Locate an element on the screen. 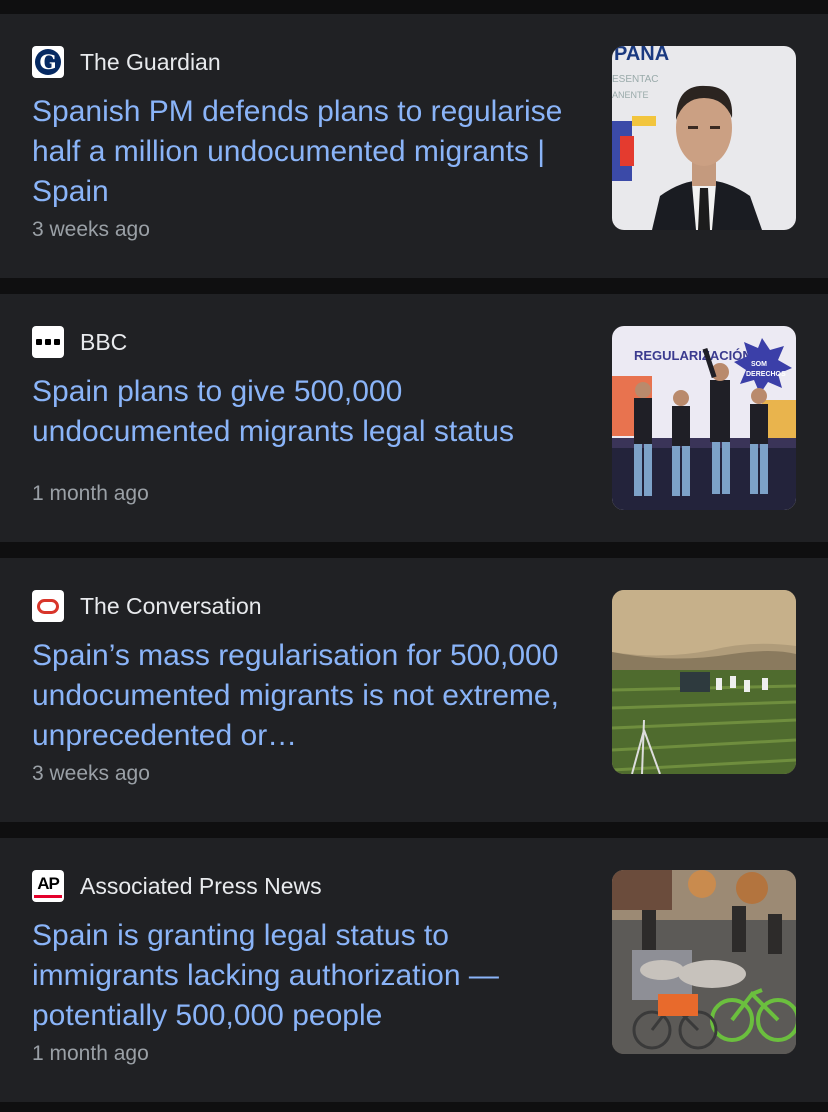 The width and height of the screenshot is (828, 1112). source-row: BBC is located at coordinates (79, 342).